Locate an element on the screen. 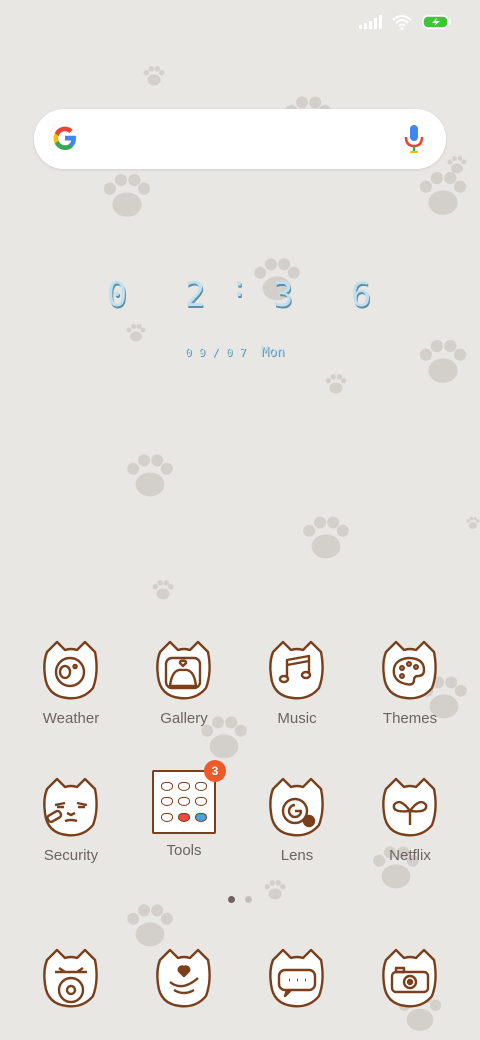 This screenshot has width=480, height=1040. app-label-tools: Tools is located at coordinates (184, 850).